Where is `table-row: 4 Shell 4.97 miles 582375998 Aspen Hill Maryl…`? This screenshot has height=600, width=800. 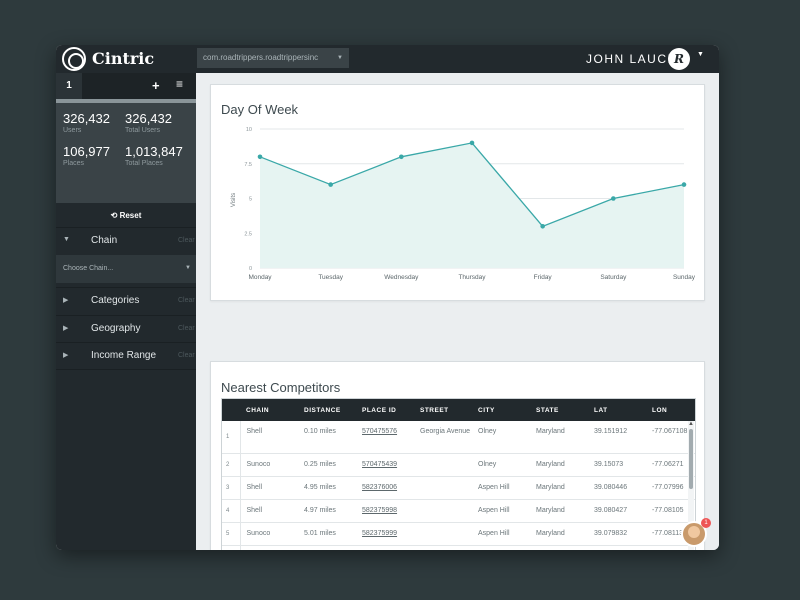 table-row: 4 Shell 4.97 miles 582375998 Aspen Hill Maryl… is located at coordinates (458, 511).